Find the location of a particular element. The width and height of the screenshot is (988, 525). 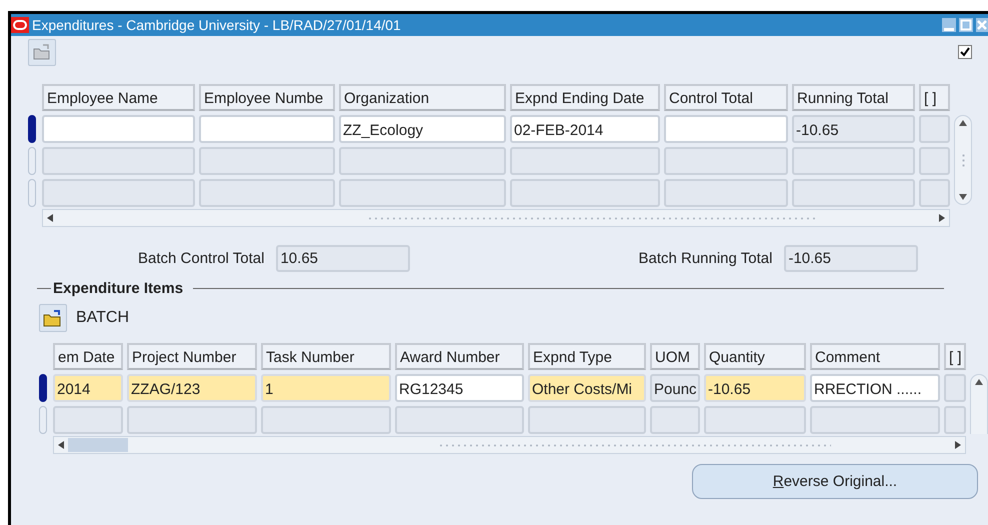

scroll-down-icon is located at coordinates (963, 197).